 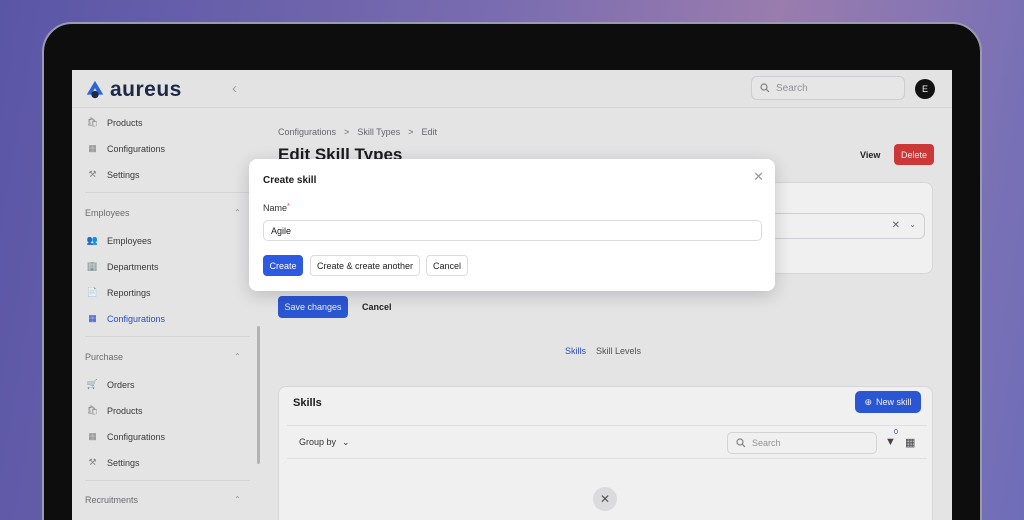 I want to click on name-label-text: Name, so click(x=275, y=208).